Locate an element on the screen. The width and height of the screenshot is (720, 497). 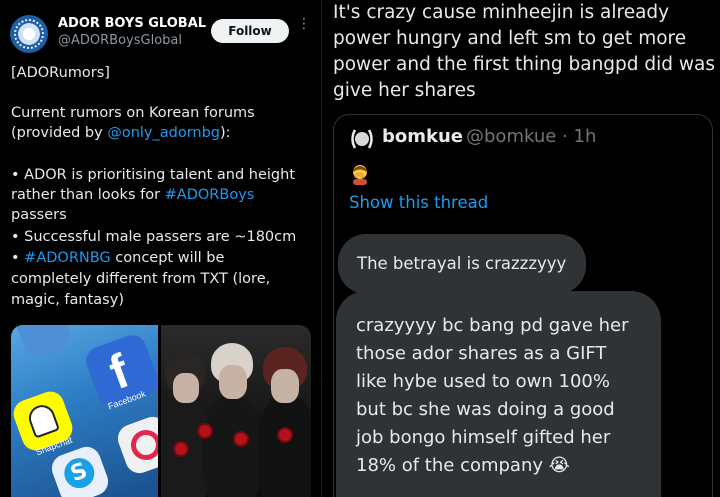
bullet1-line2: rather than looks for #ADORBoys is located at coordinates (163, 195).